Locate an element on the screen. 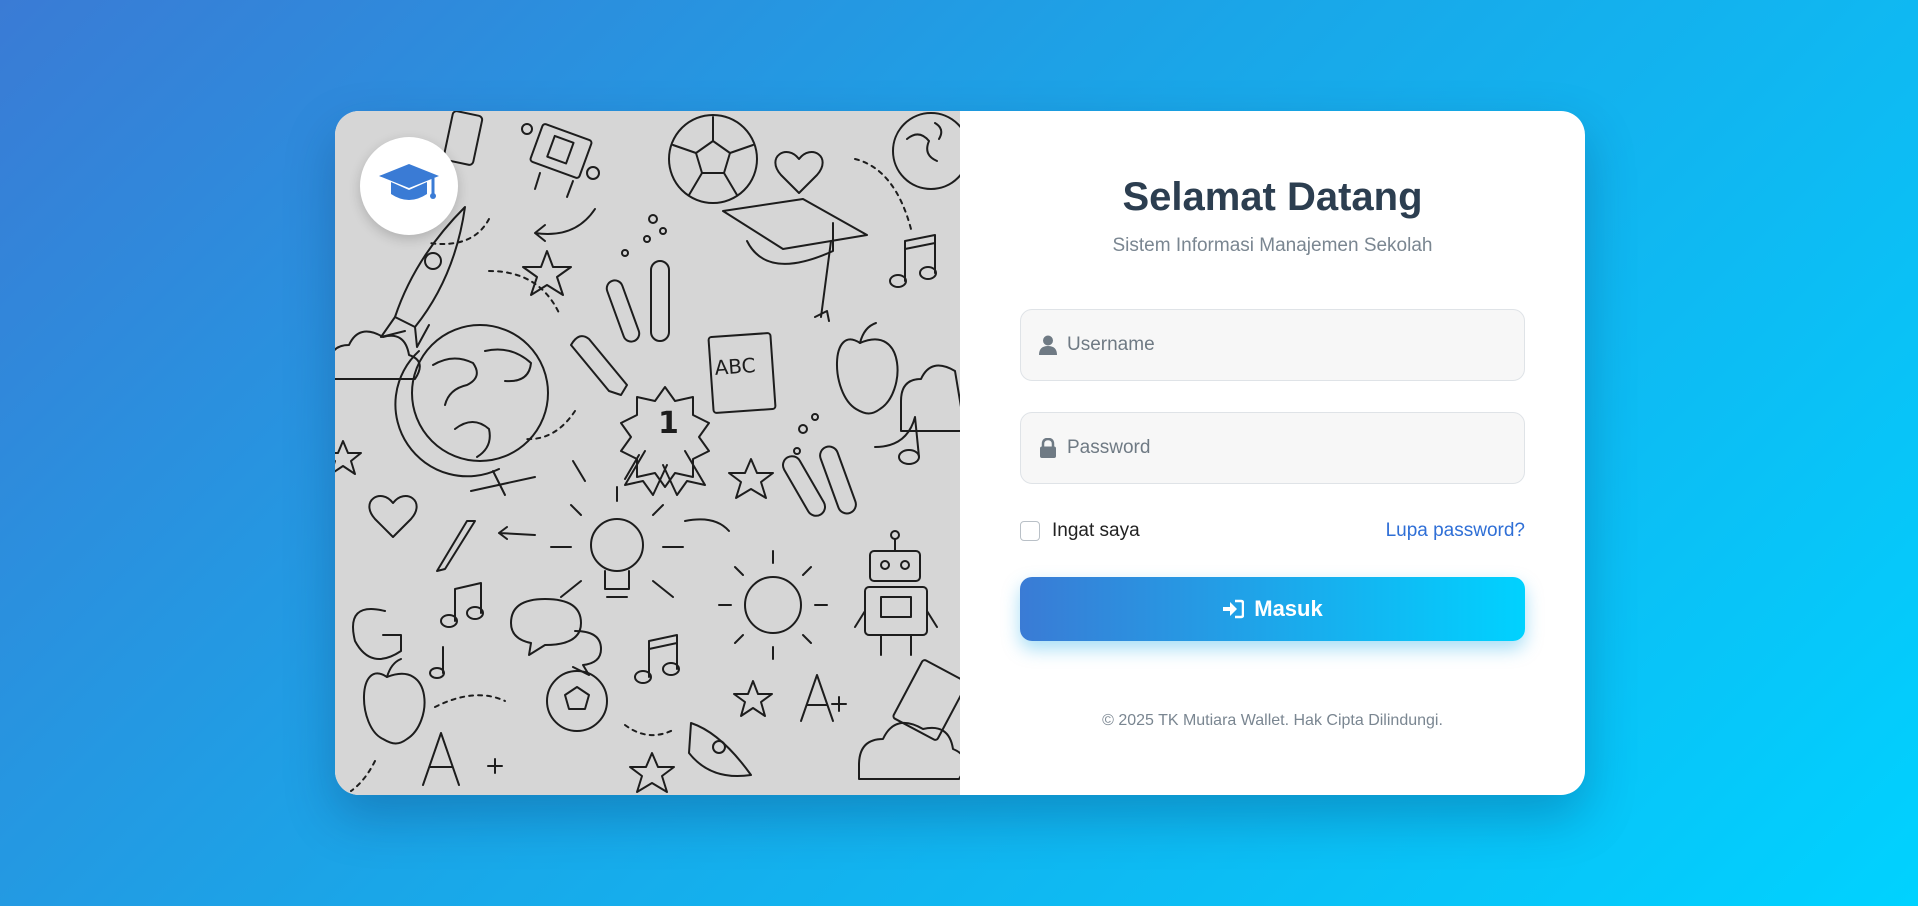 This screenshot has height=906, width=1918. medal-number-text: 1 is located at coordinates (668, 423).